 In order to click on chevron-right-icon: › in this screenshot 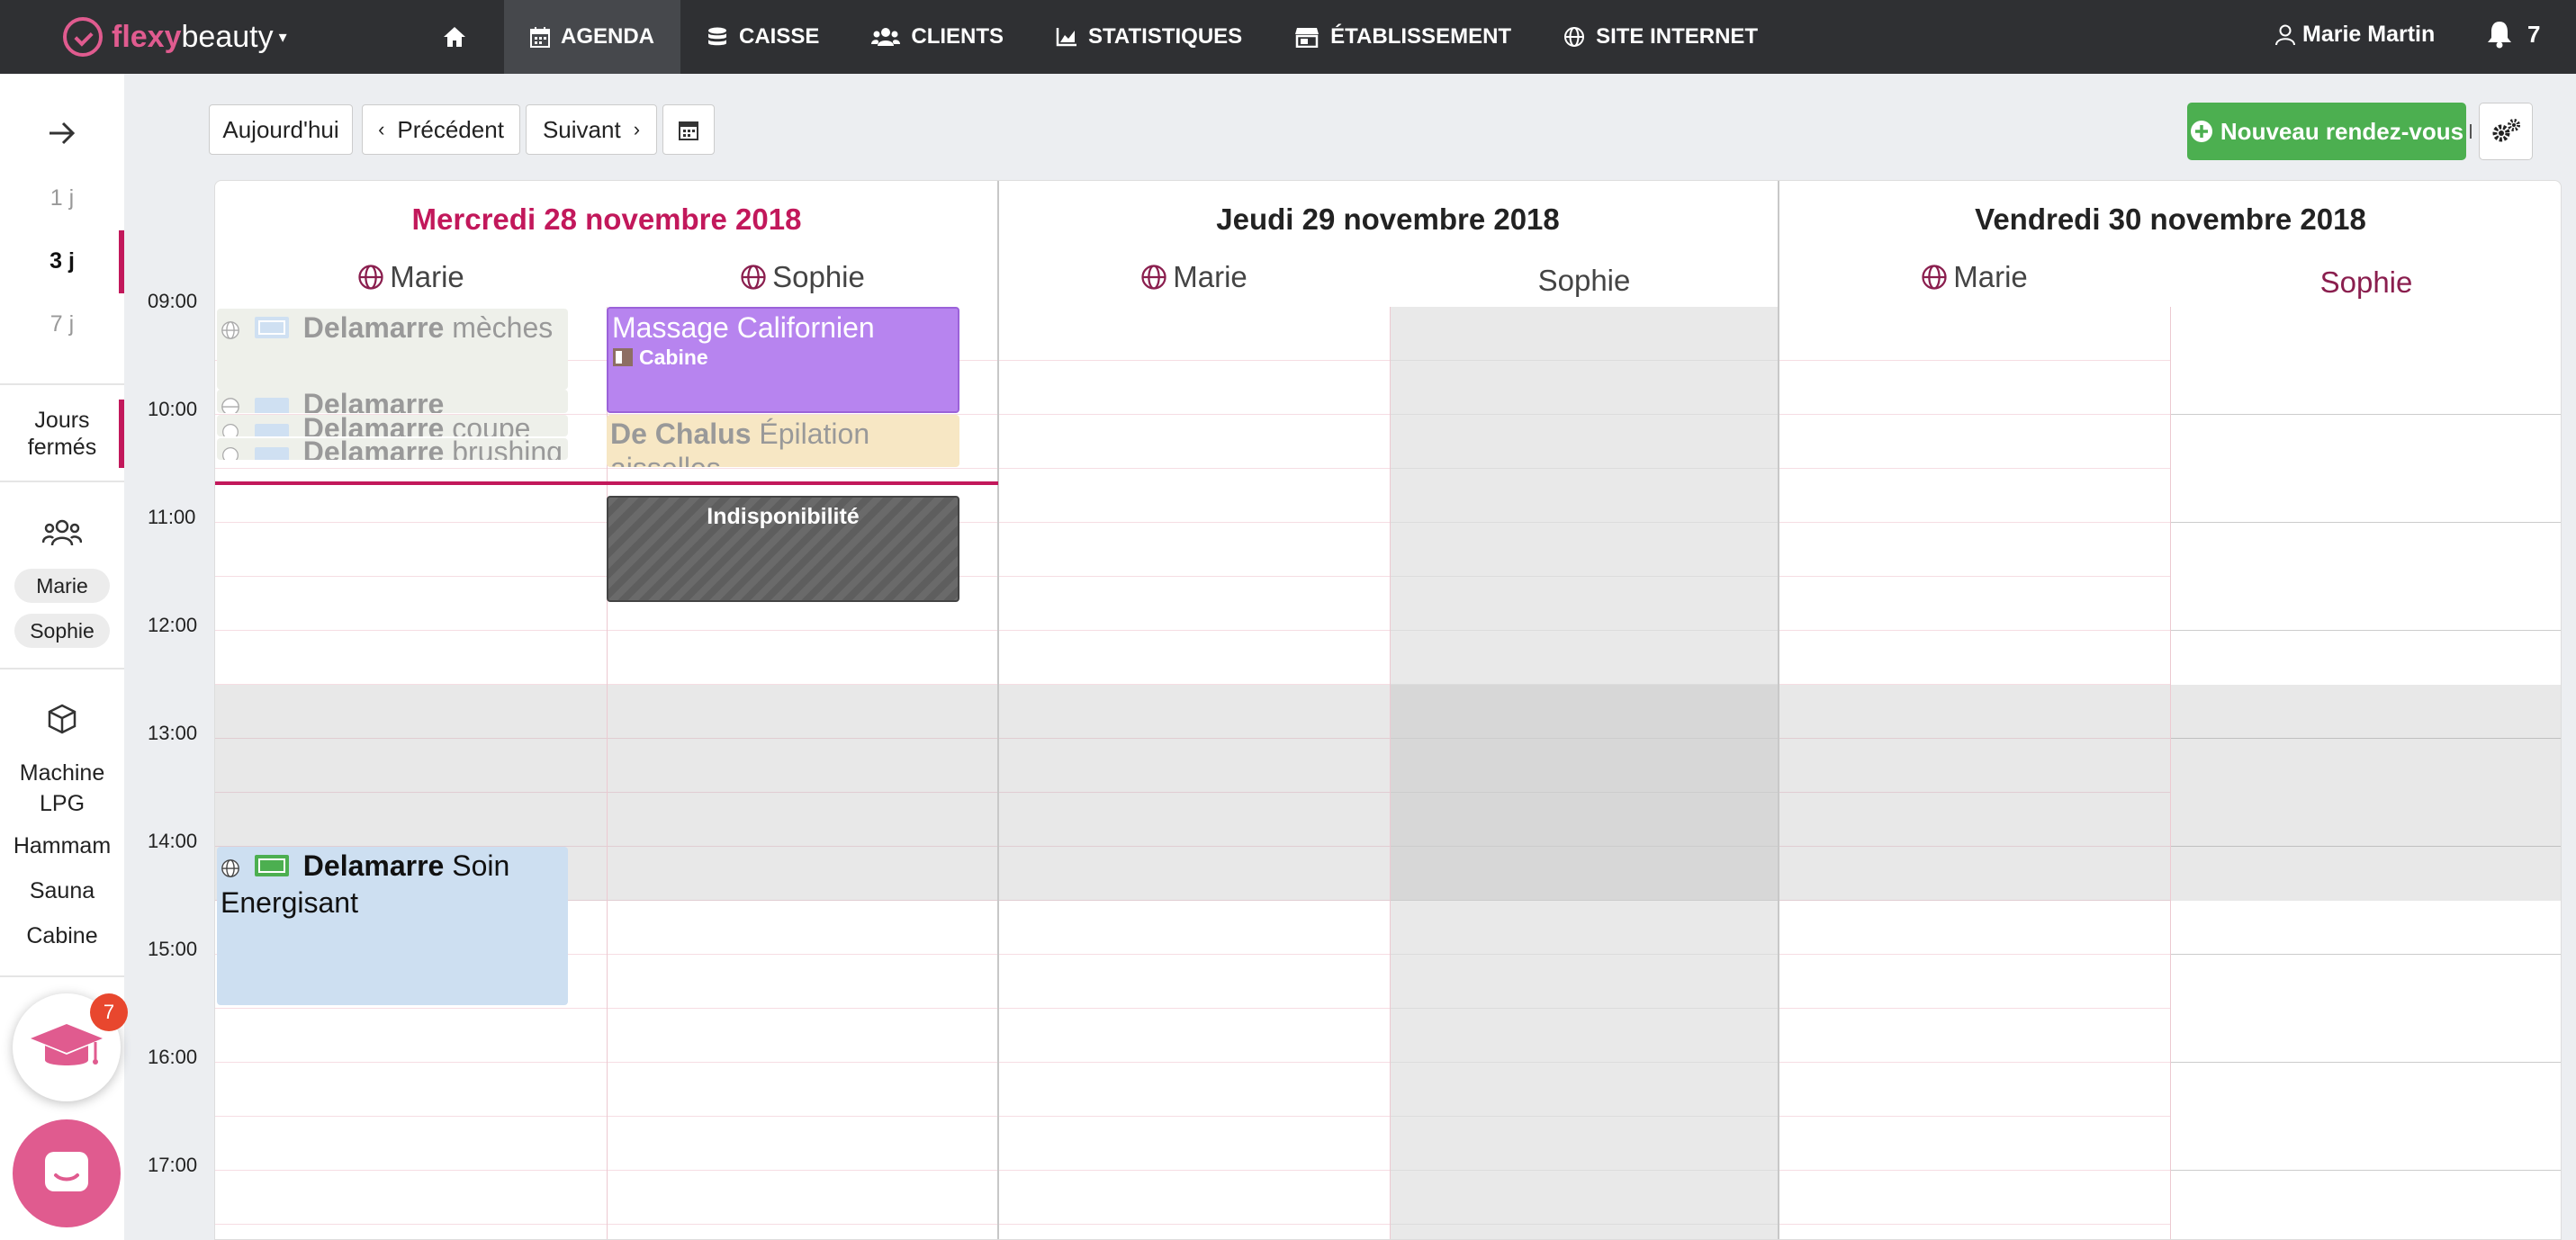, I will do `click(637, 129)`.